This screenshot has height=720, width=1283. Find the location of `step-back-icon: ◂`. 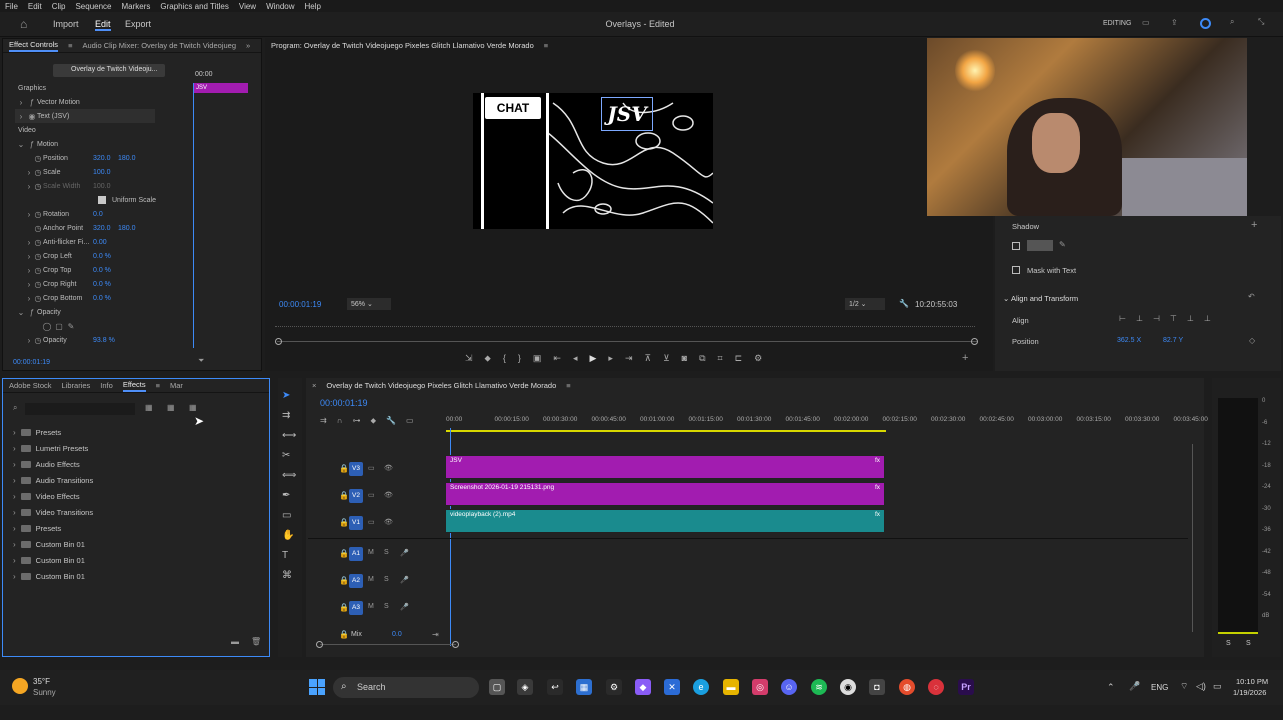

step-back-icon: ◂ is located at coordinates (575, 358).